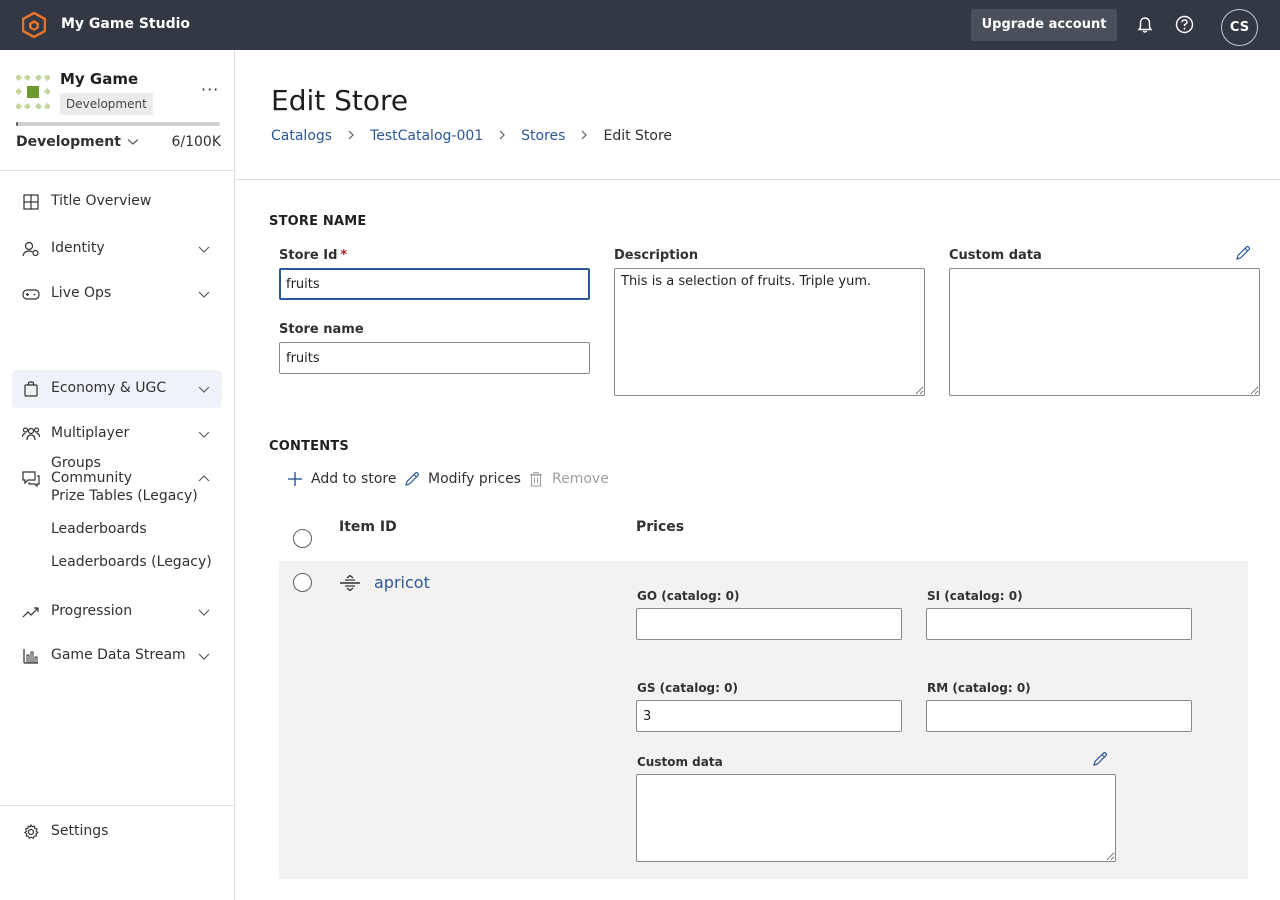 This screenshot has height=900, width=1280. I want to click on store-id-label: Store Id *, so click(313, 255).